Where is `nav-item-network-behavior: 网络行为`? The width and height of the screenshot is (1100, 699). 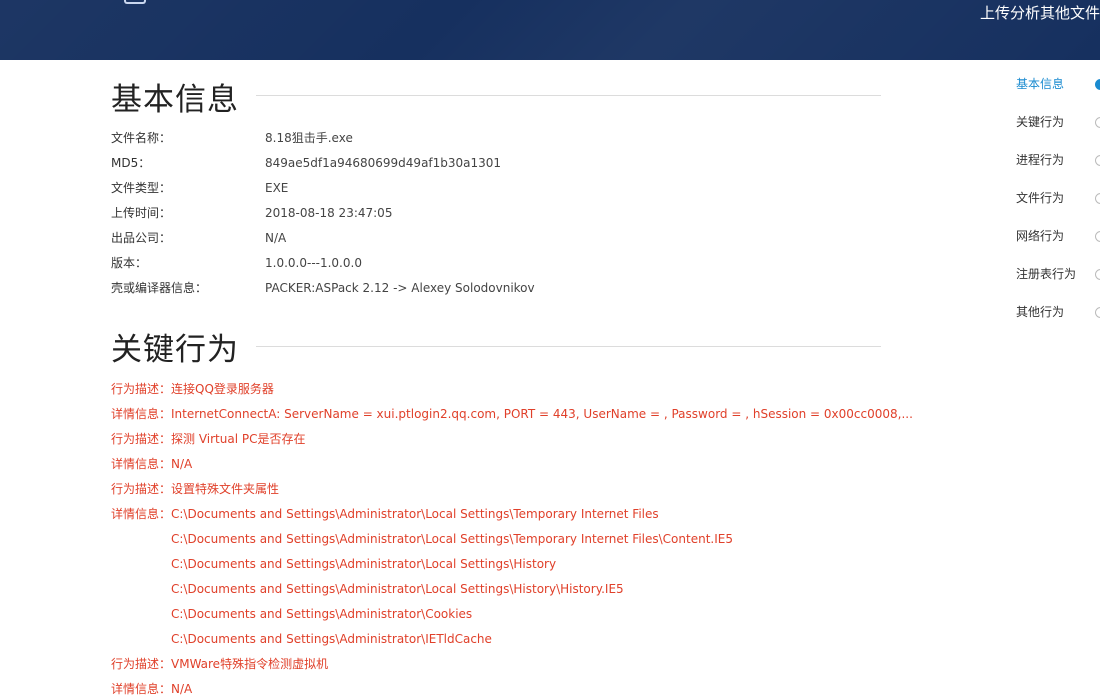 nav-item-network-behavior: 网络行为 is located at coordinates (1058, 236).